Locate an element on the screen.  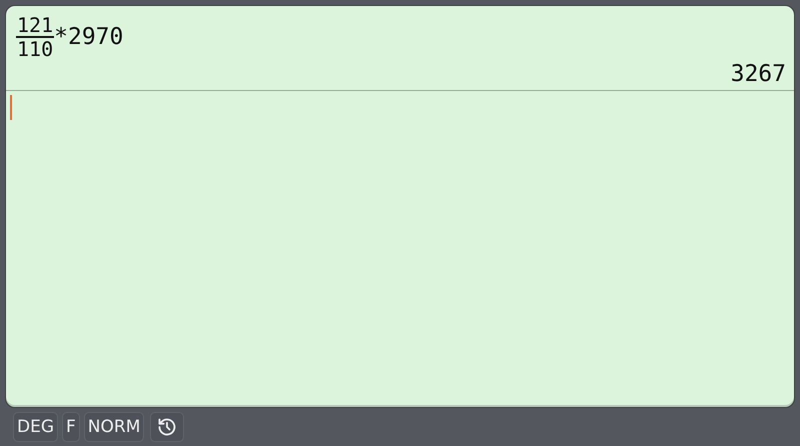
history-button is located at coordinates (167, 427).